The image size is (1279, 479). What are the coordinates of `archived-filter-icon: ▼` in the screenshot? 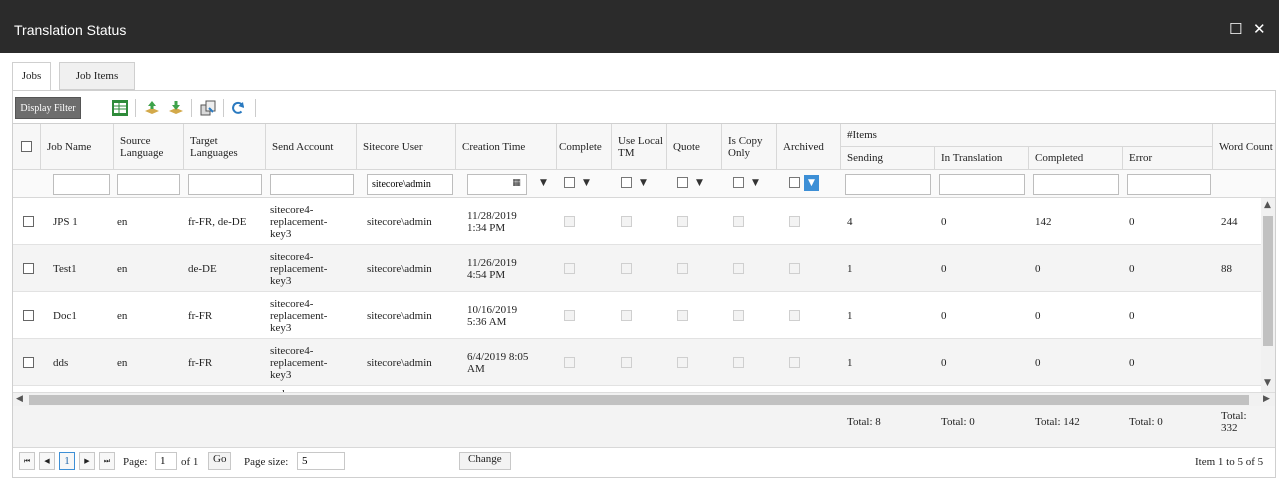 It's located at (811, 183).